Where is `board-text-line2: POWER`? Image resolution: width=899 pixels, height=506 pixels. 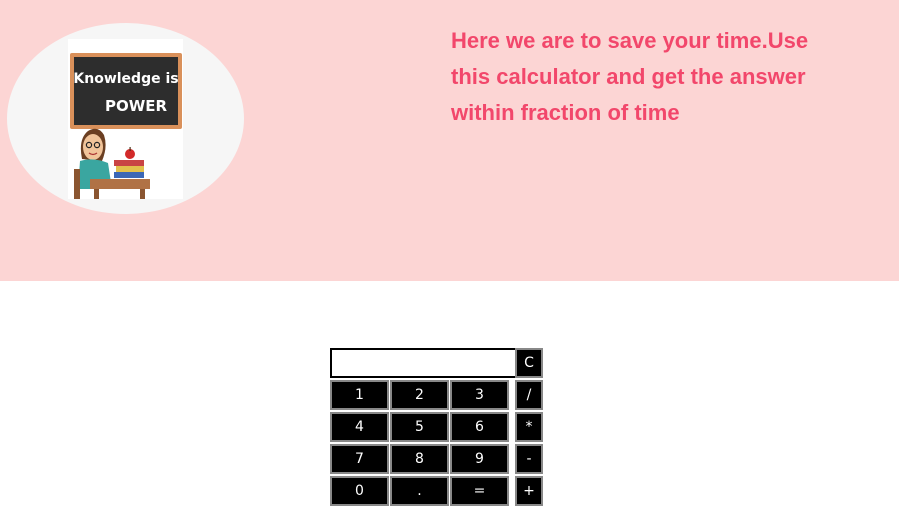 board-text-line2: POWER is located at coordinates (136, 106).